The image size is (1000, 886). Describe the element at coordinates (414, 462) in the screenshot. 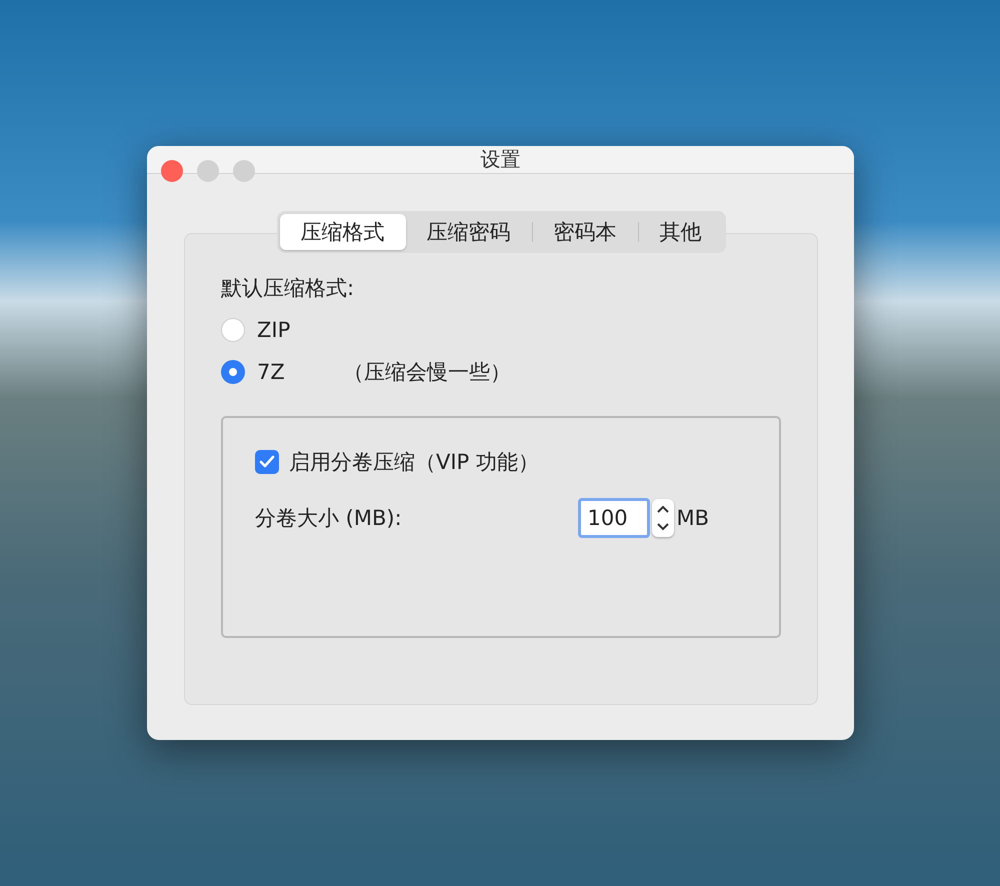

I see `checkbox-label: 启用分卷压缩（VIP 功能）` at that location.